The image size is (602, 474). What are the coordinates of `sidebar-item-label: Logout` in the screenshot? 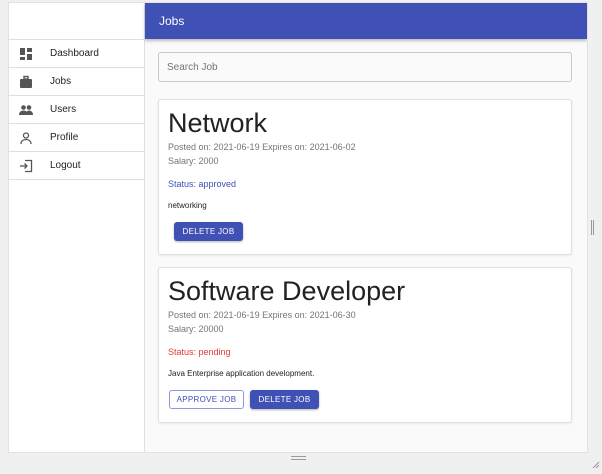 It's located at (65, 165).